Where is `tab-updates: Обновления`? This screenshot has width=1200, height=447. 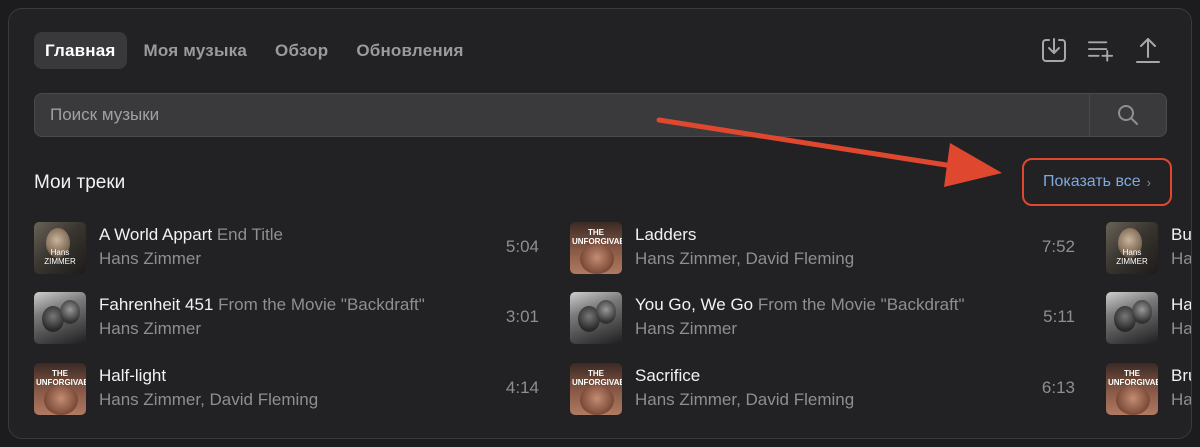 tab-updates: Обновления is located at coordinates (409, 50).